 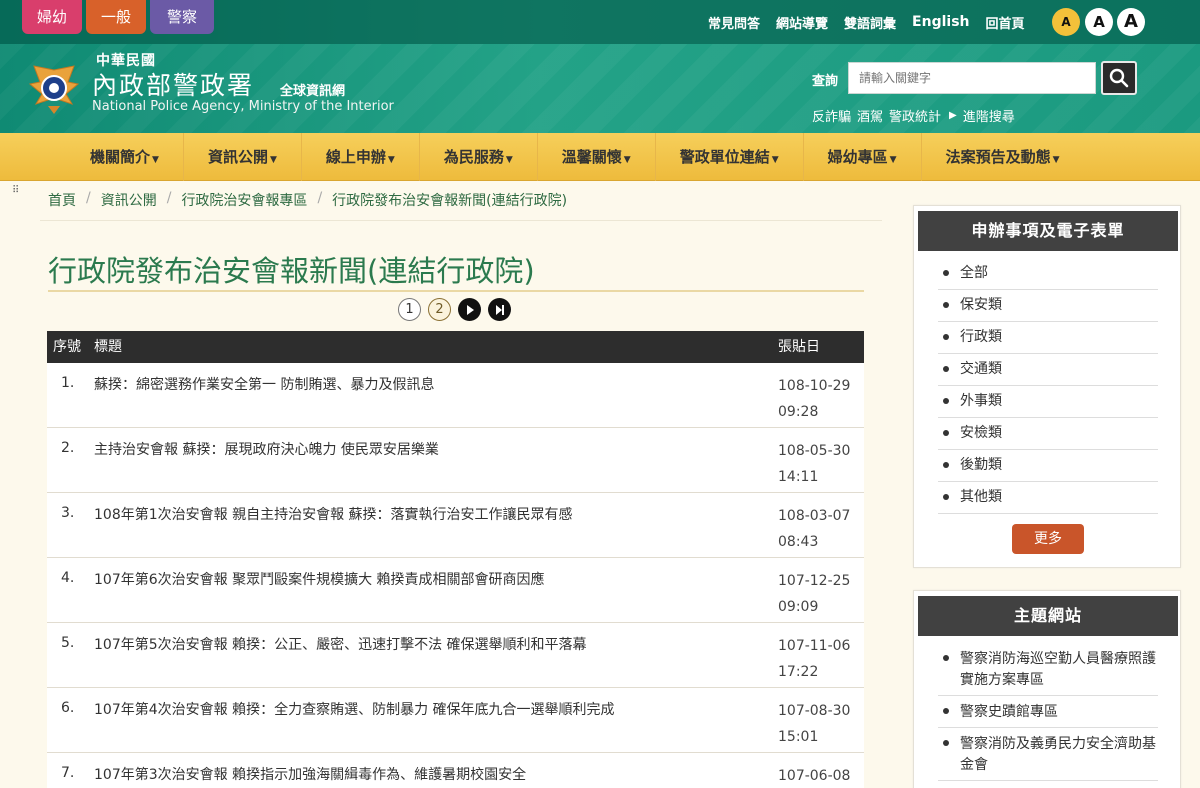 I want to click on category-inspection: 安檢類, so click(x=1048, y=434).